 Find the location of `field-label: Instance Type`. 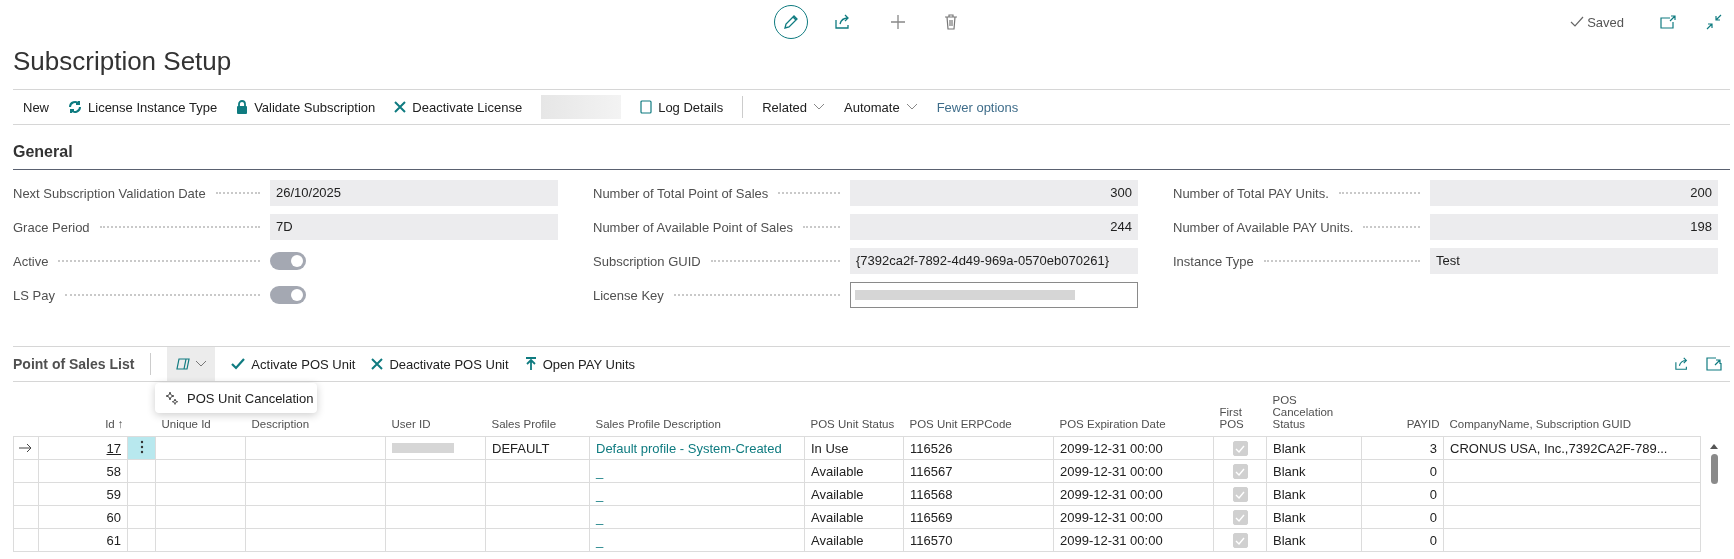

field-label: Instance Type is located at coordinates (1213, 261).